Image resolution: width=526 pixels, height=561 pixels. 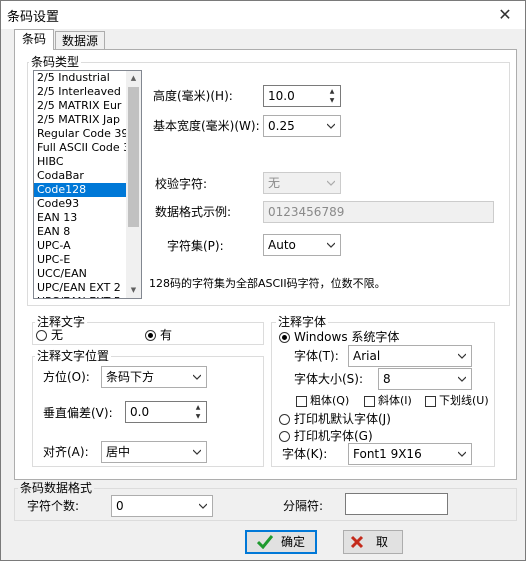 What do you see at coordinates (305, 454) in the screenshot?
I see `printer-font-select-label: 字体(K):` at bounding box center [305, 454].